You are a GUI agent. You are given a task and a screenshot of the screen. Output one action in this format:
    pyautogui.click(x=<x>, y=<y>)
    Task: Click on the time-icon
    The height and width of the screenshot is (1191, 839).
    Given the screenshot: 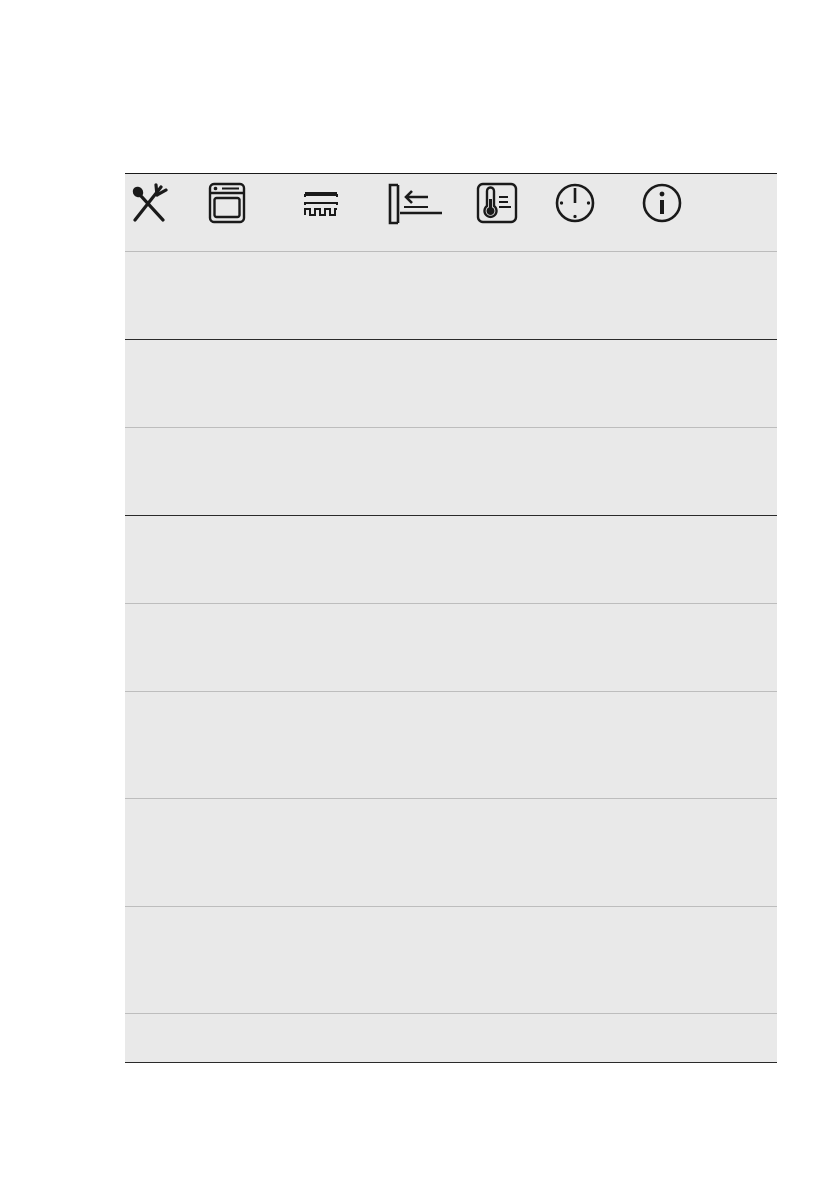 What is the action you would take?
    pyautogui.click(x=575, y=203)
    